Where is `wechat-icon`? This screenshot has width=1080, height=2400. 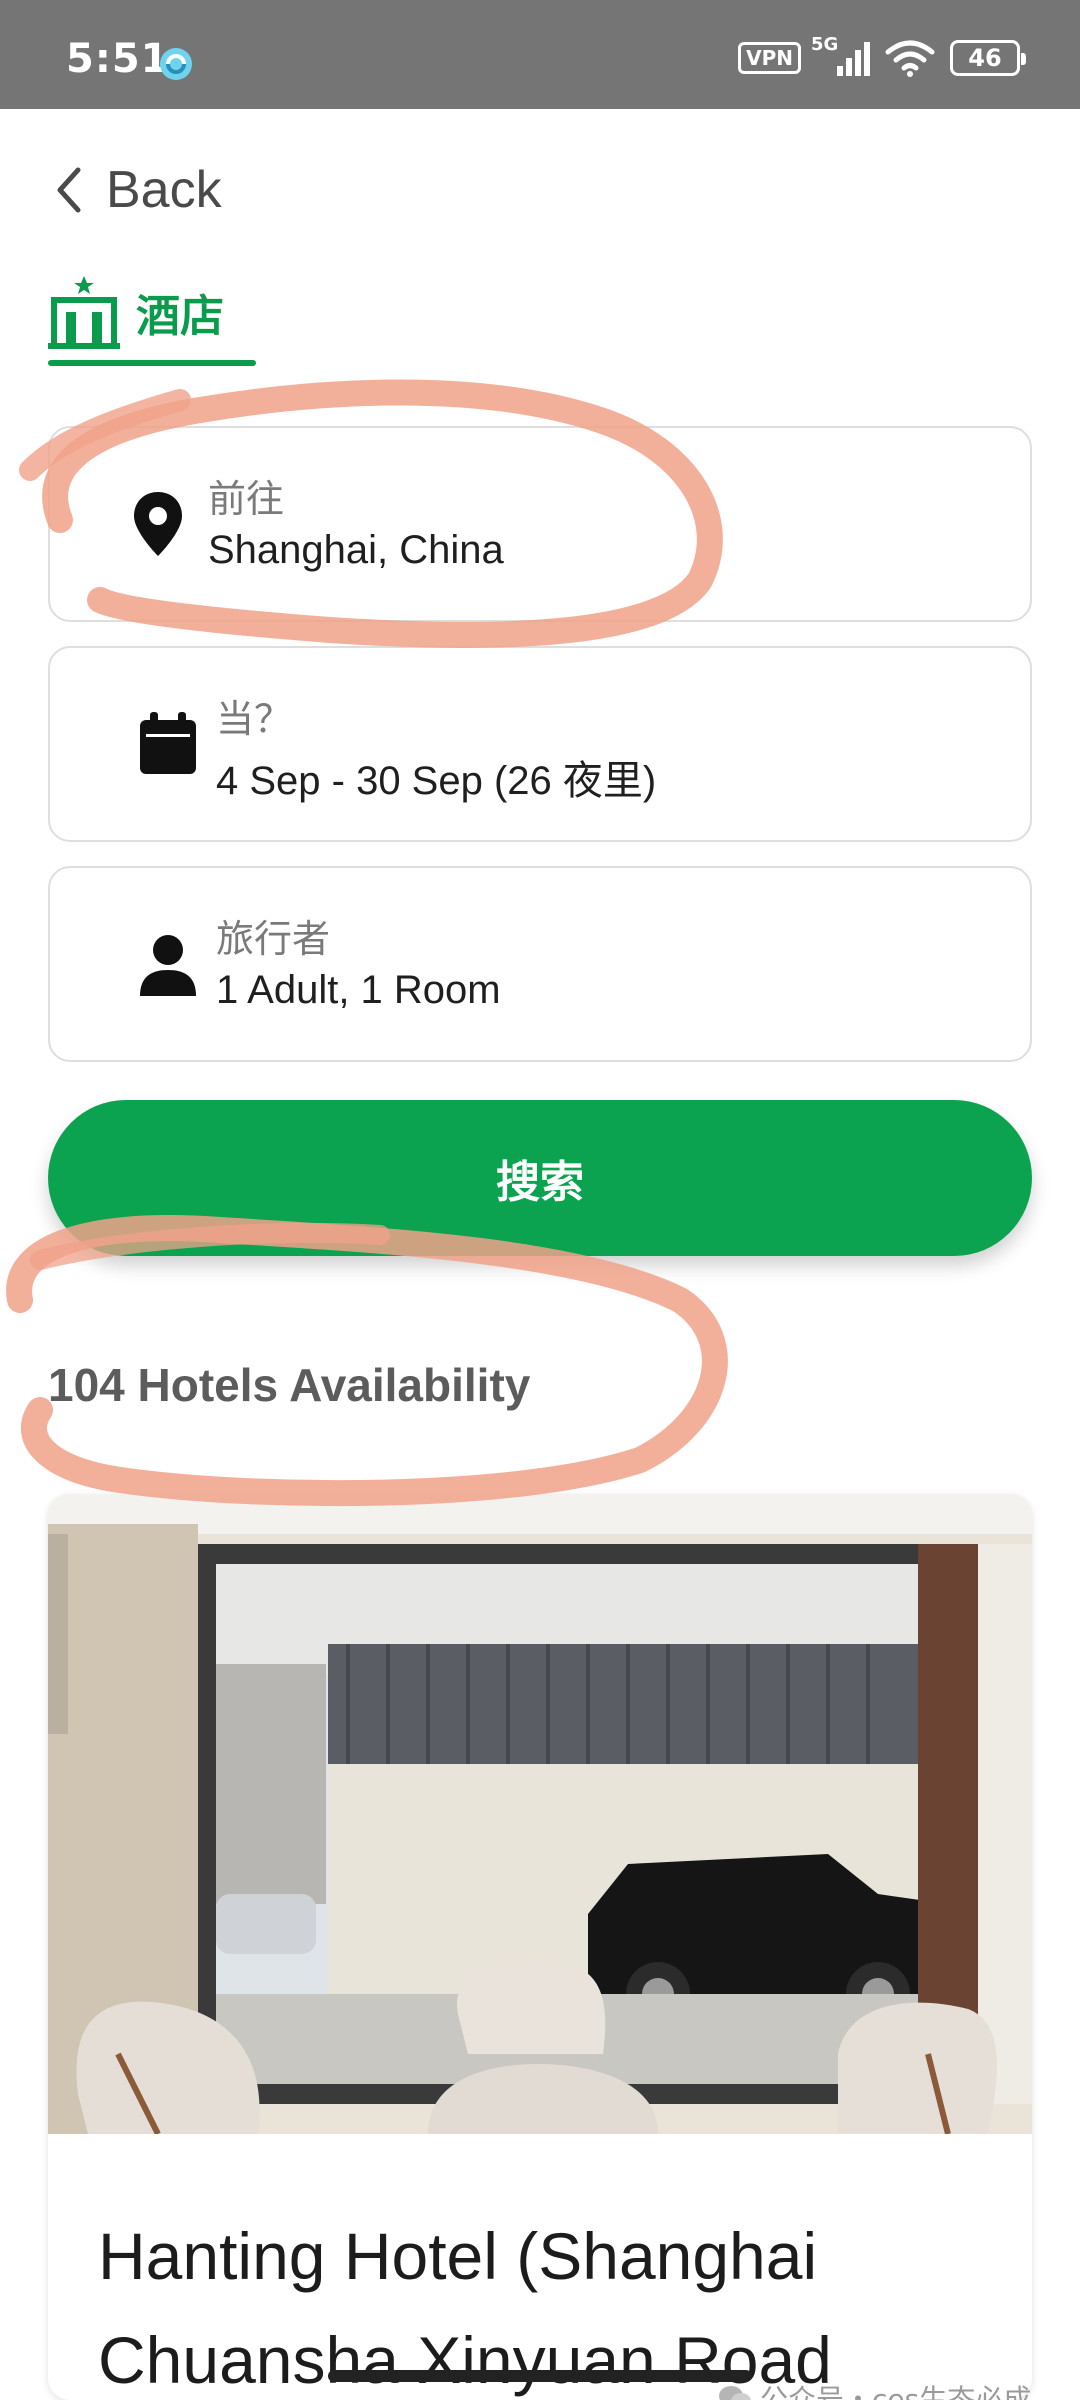
wechat-icon is located at coordinates (735, 2393).